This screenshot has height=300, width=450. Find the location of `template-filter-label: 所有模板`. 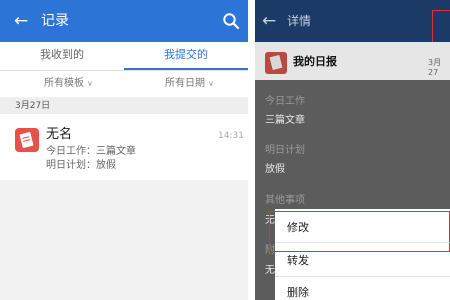

template-filter-label: 所有模板 is located at coordinates (64, 83).